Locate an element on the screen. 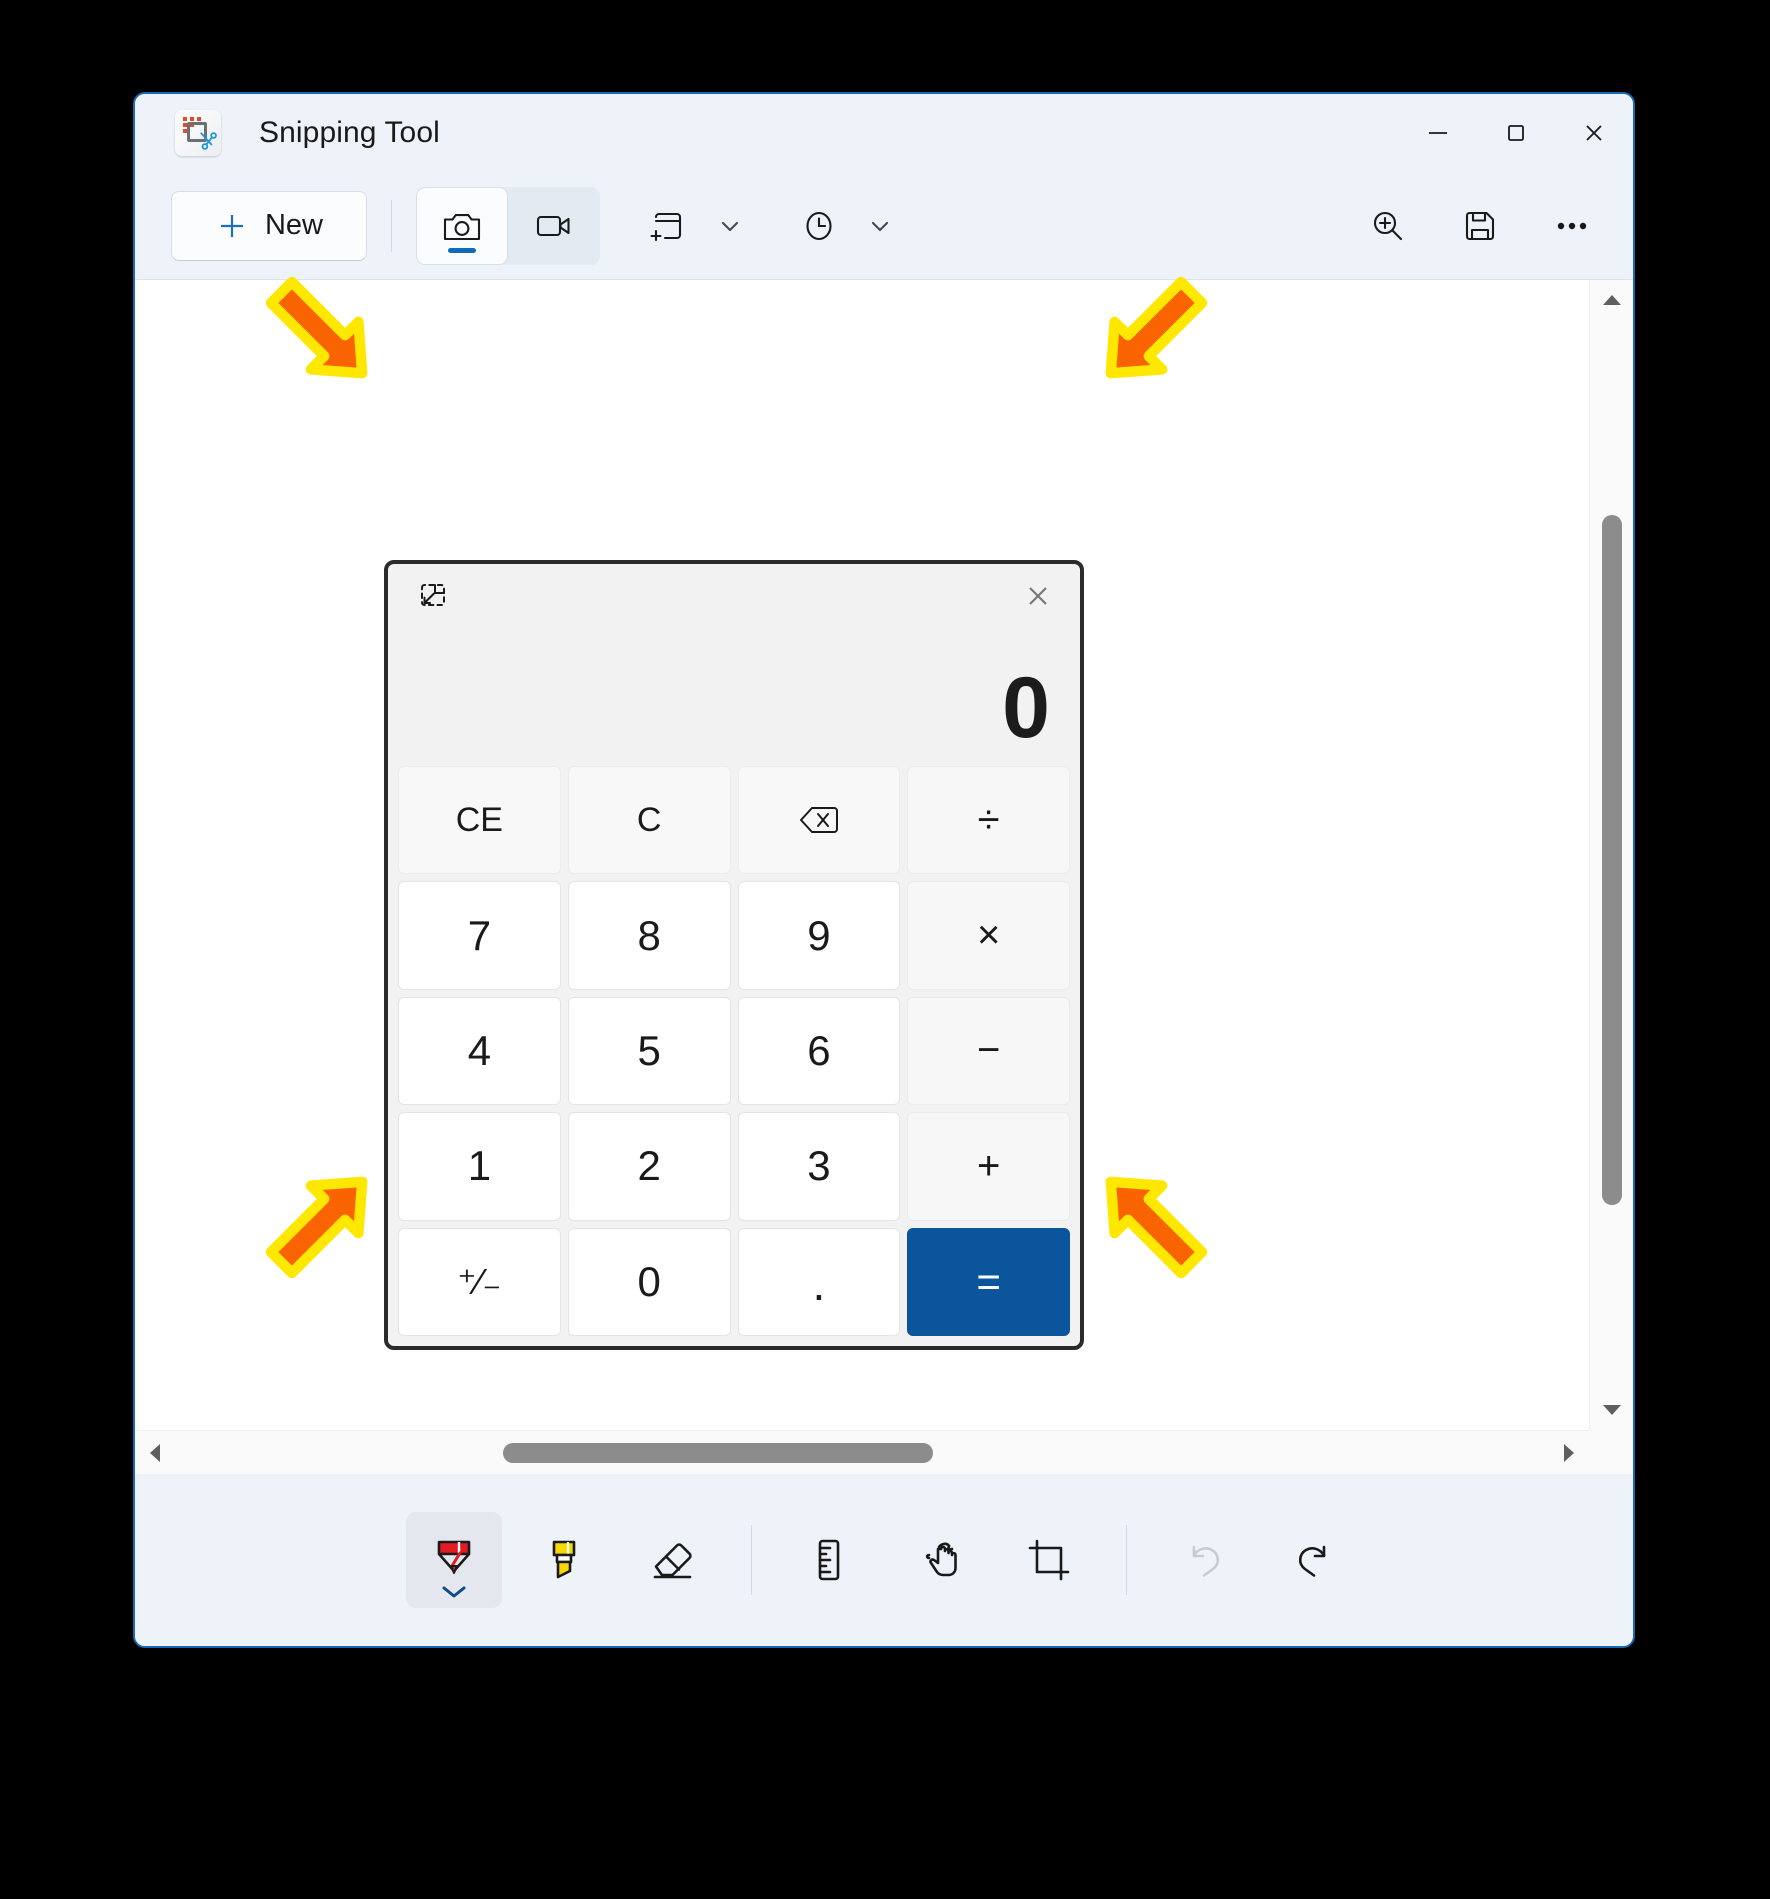  highlighter-tool is located at coordinates (564, 1560).